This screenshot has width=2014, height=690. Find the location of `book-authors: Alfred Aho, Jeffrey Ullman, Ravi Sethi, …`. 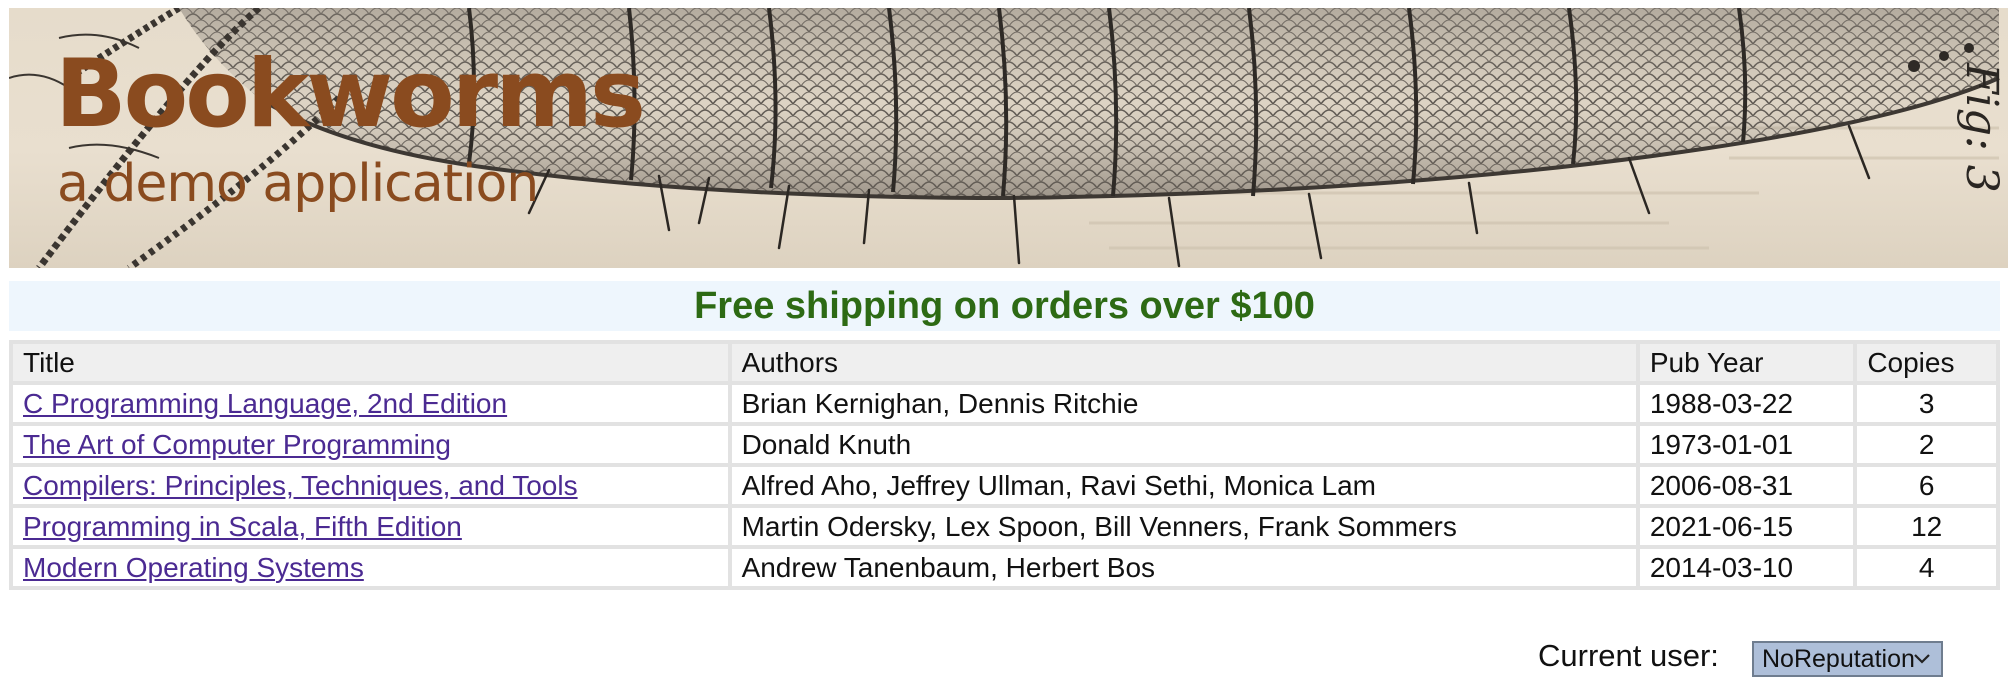

book-authors: Alfred Aho, Jeffrey Ullman, Ravi Sethi, … is located at coordinates (1183, 485).